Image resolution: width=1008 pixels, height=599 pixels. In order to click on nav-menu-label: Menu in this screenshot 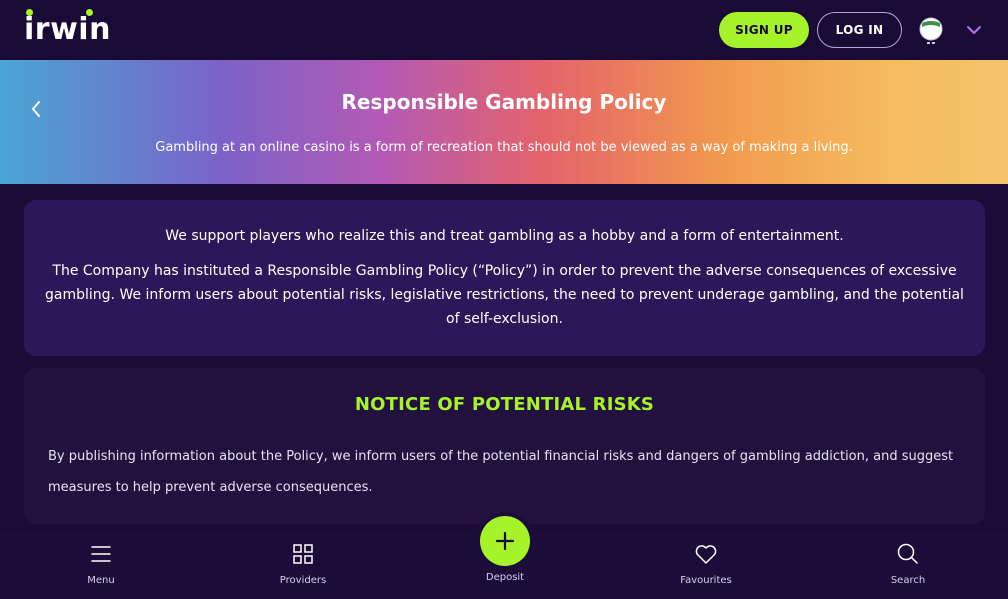, I will do `click(101, 580)`.